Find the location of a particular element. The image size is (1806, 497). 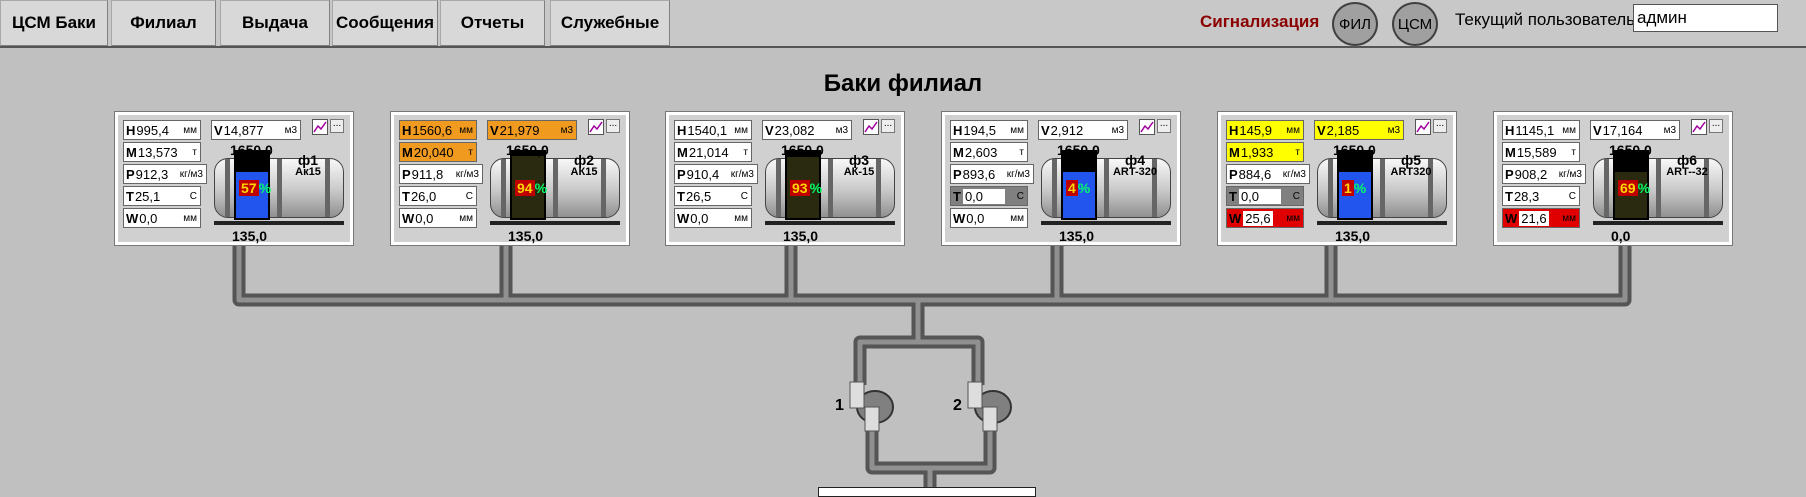

tank-w-field: W 25,6 мм is located at coordinates (1265, 218).